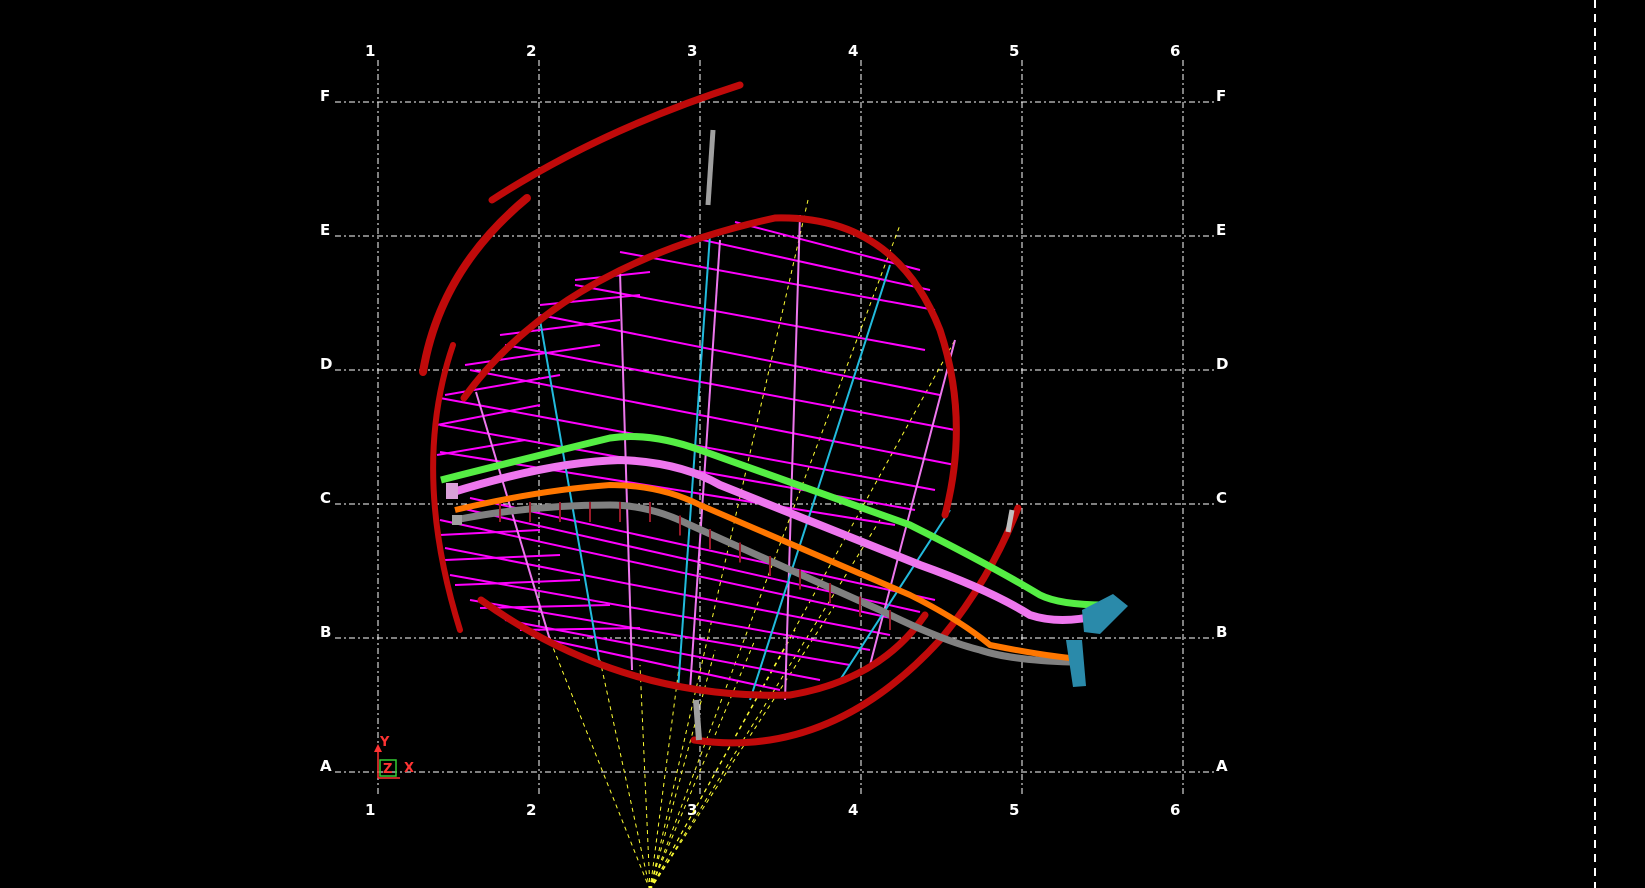 The height and width of the screenshot is (888, 1645). What do you see at coordinates (326, 364) in the screenshot?
I see `grid-row-label-left: D` at bounding box center [326, 364].